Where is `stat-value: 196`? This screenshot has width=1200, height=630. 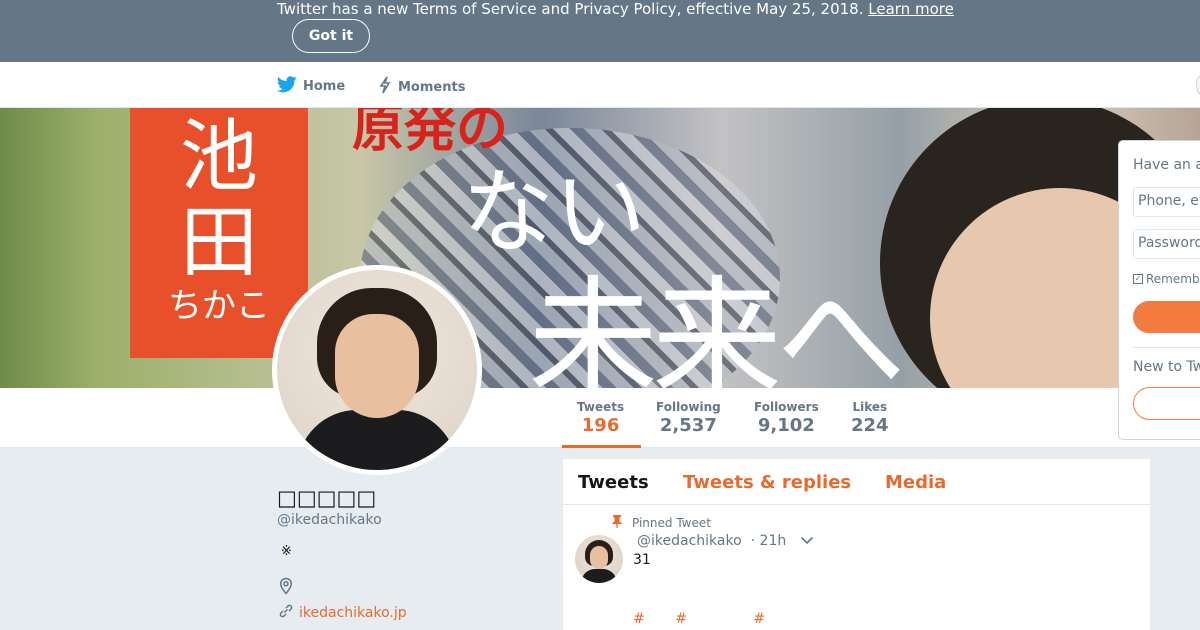
stat-value: 196 is located at coordinates (600, 425).